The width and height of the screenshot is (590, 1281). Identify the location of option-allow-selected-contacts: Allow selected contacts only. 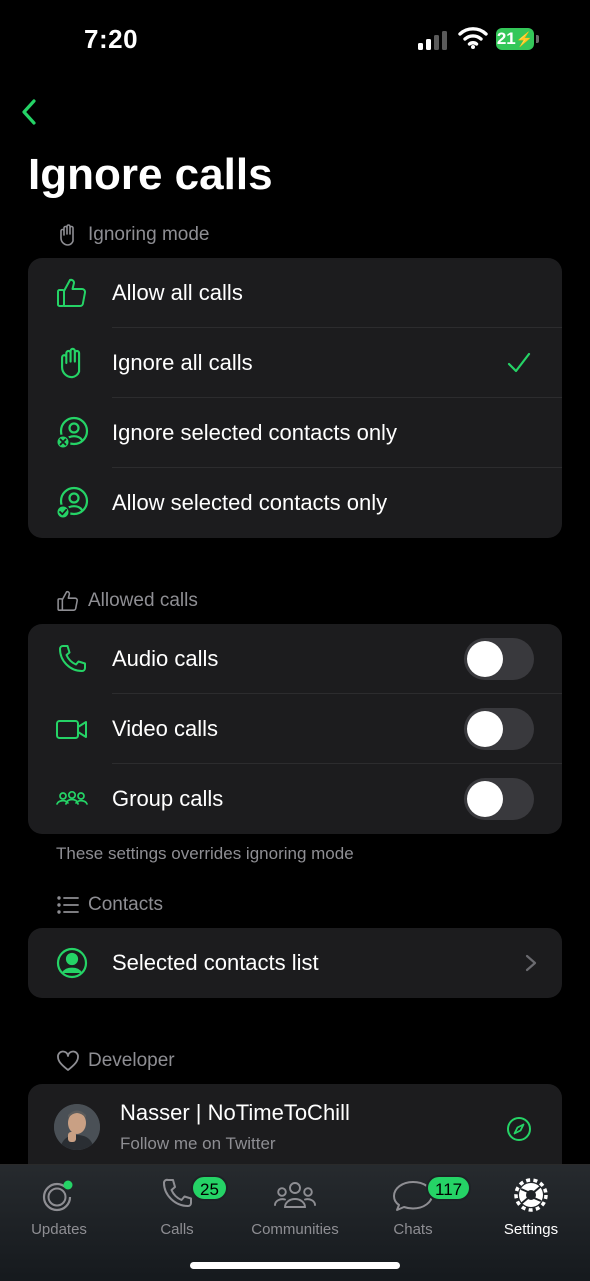
(295, 503).